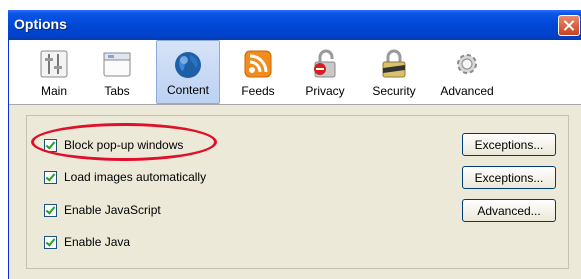 This screenshot has width=581, height=279. I want to click on tab-main-label: Main, so click(53, 91).